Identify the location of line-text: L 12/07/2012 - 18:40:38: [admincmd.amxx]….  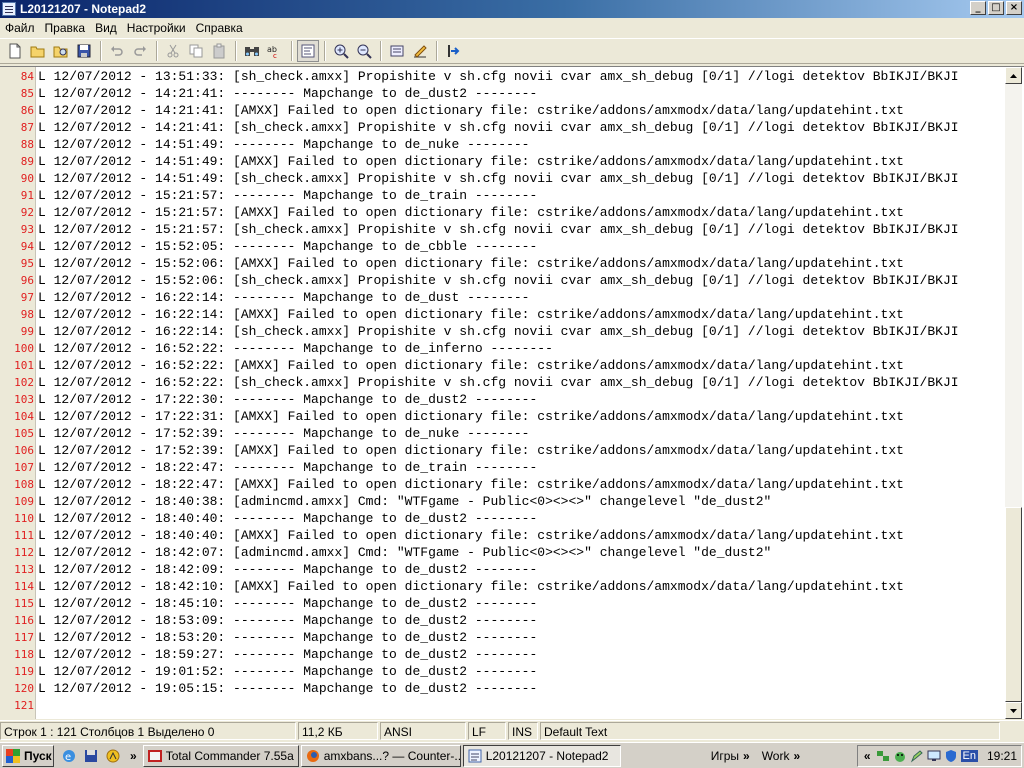
(404, 501).